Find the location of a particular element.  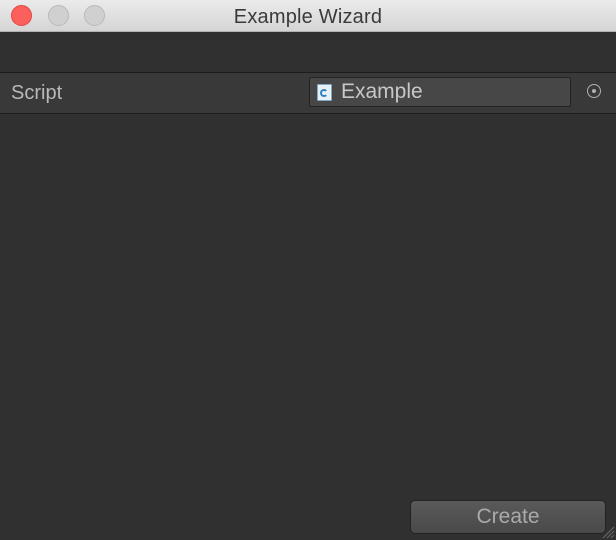

script-object-field: Example is located at coordinates (440, 92).